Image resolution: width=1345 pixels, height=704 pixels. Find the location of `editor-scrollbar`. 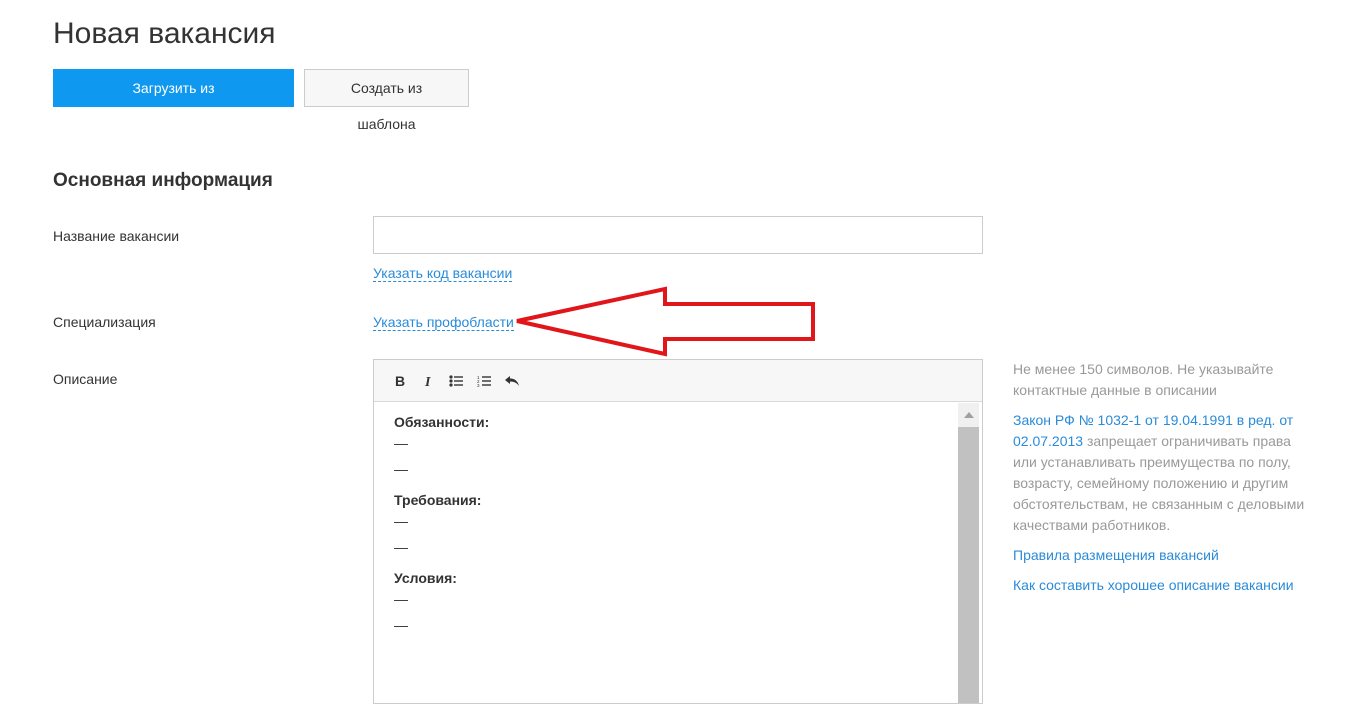

editor-scrollbar is located at coordinates (968, 553).